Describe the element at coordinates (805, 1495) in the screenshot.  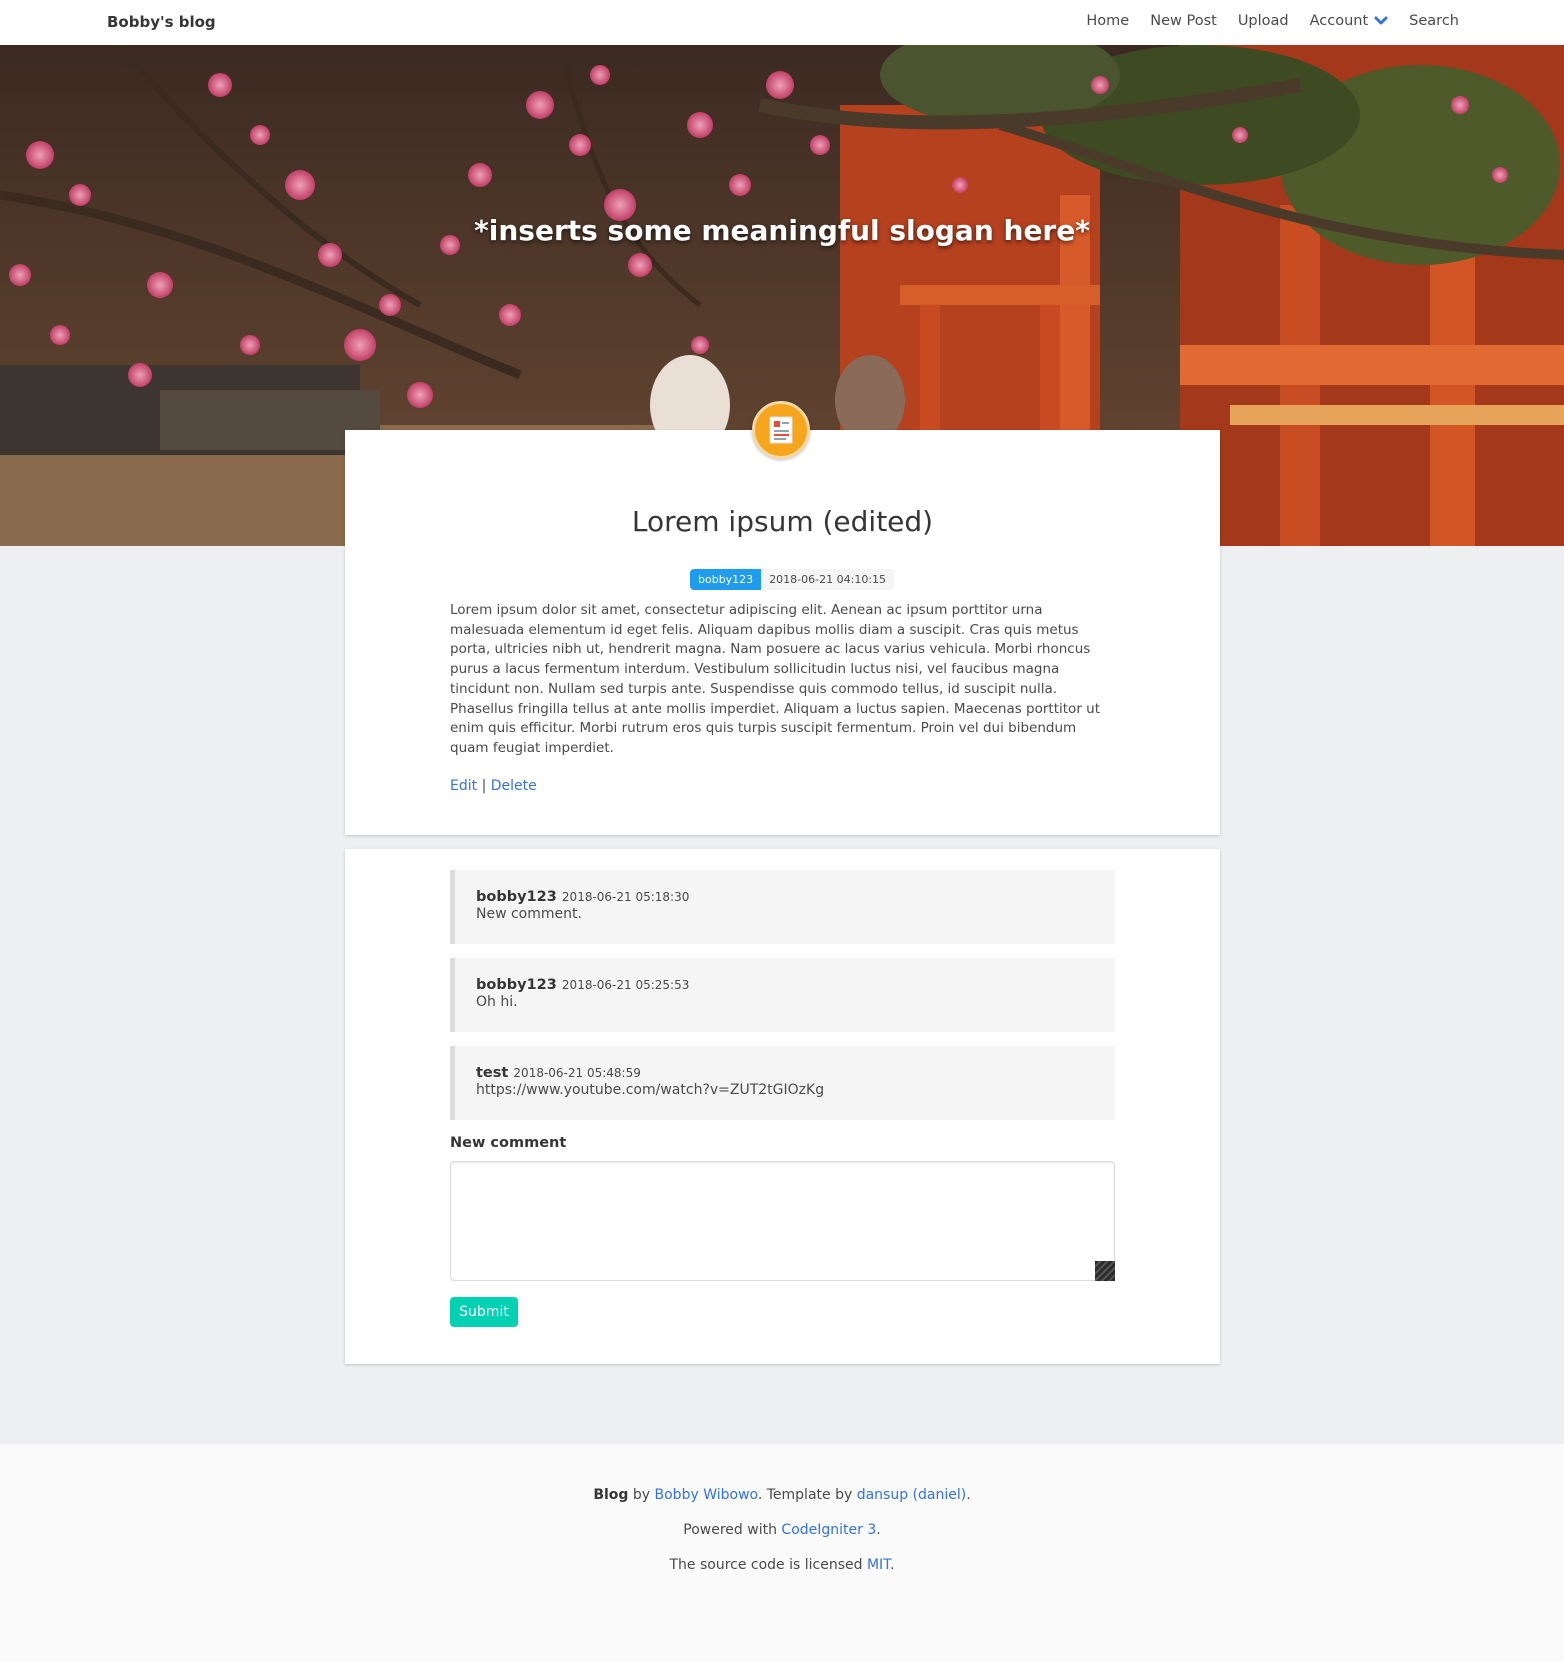
I see `footer-template-text: . Template by` at that location.